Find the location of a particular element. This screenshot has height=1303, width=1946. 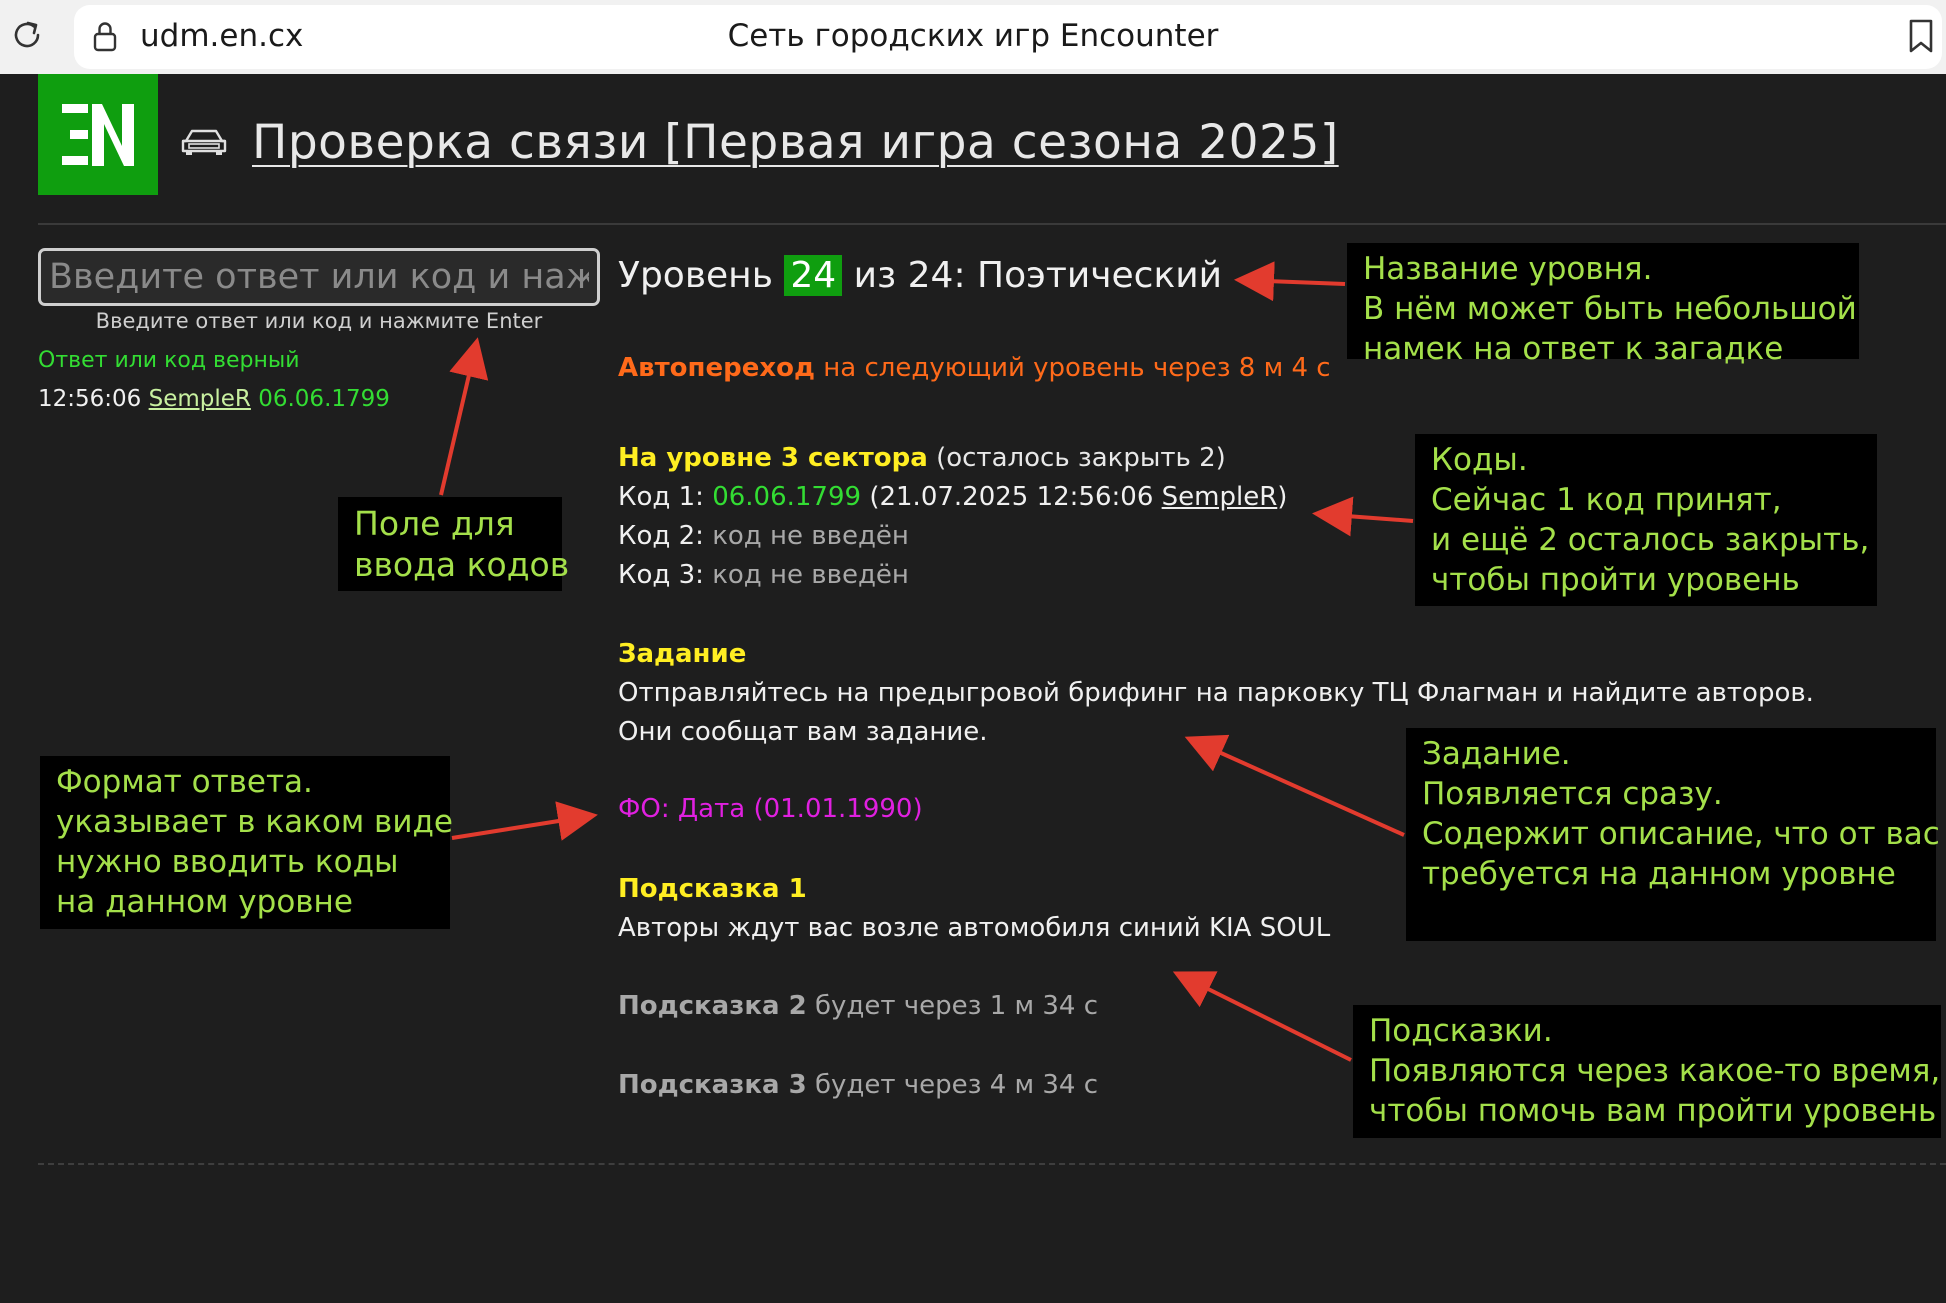

reload-icon is located at coordinates (27, 35).